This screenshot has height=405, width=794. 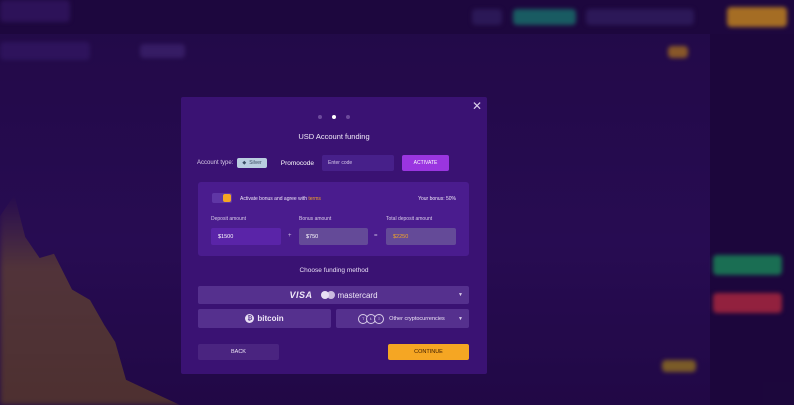 I want to click on mastercard-icon, so click(x=327, y=295).